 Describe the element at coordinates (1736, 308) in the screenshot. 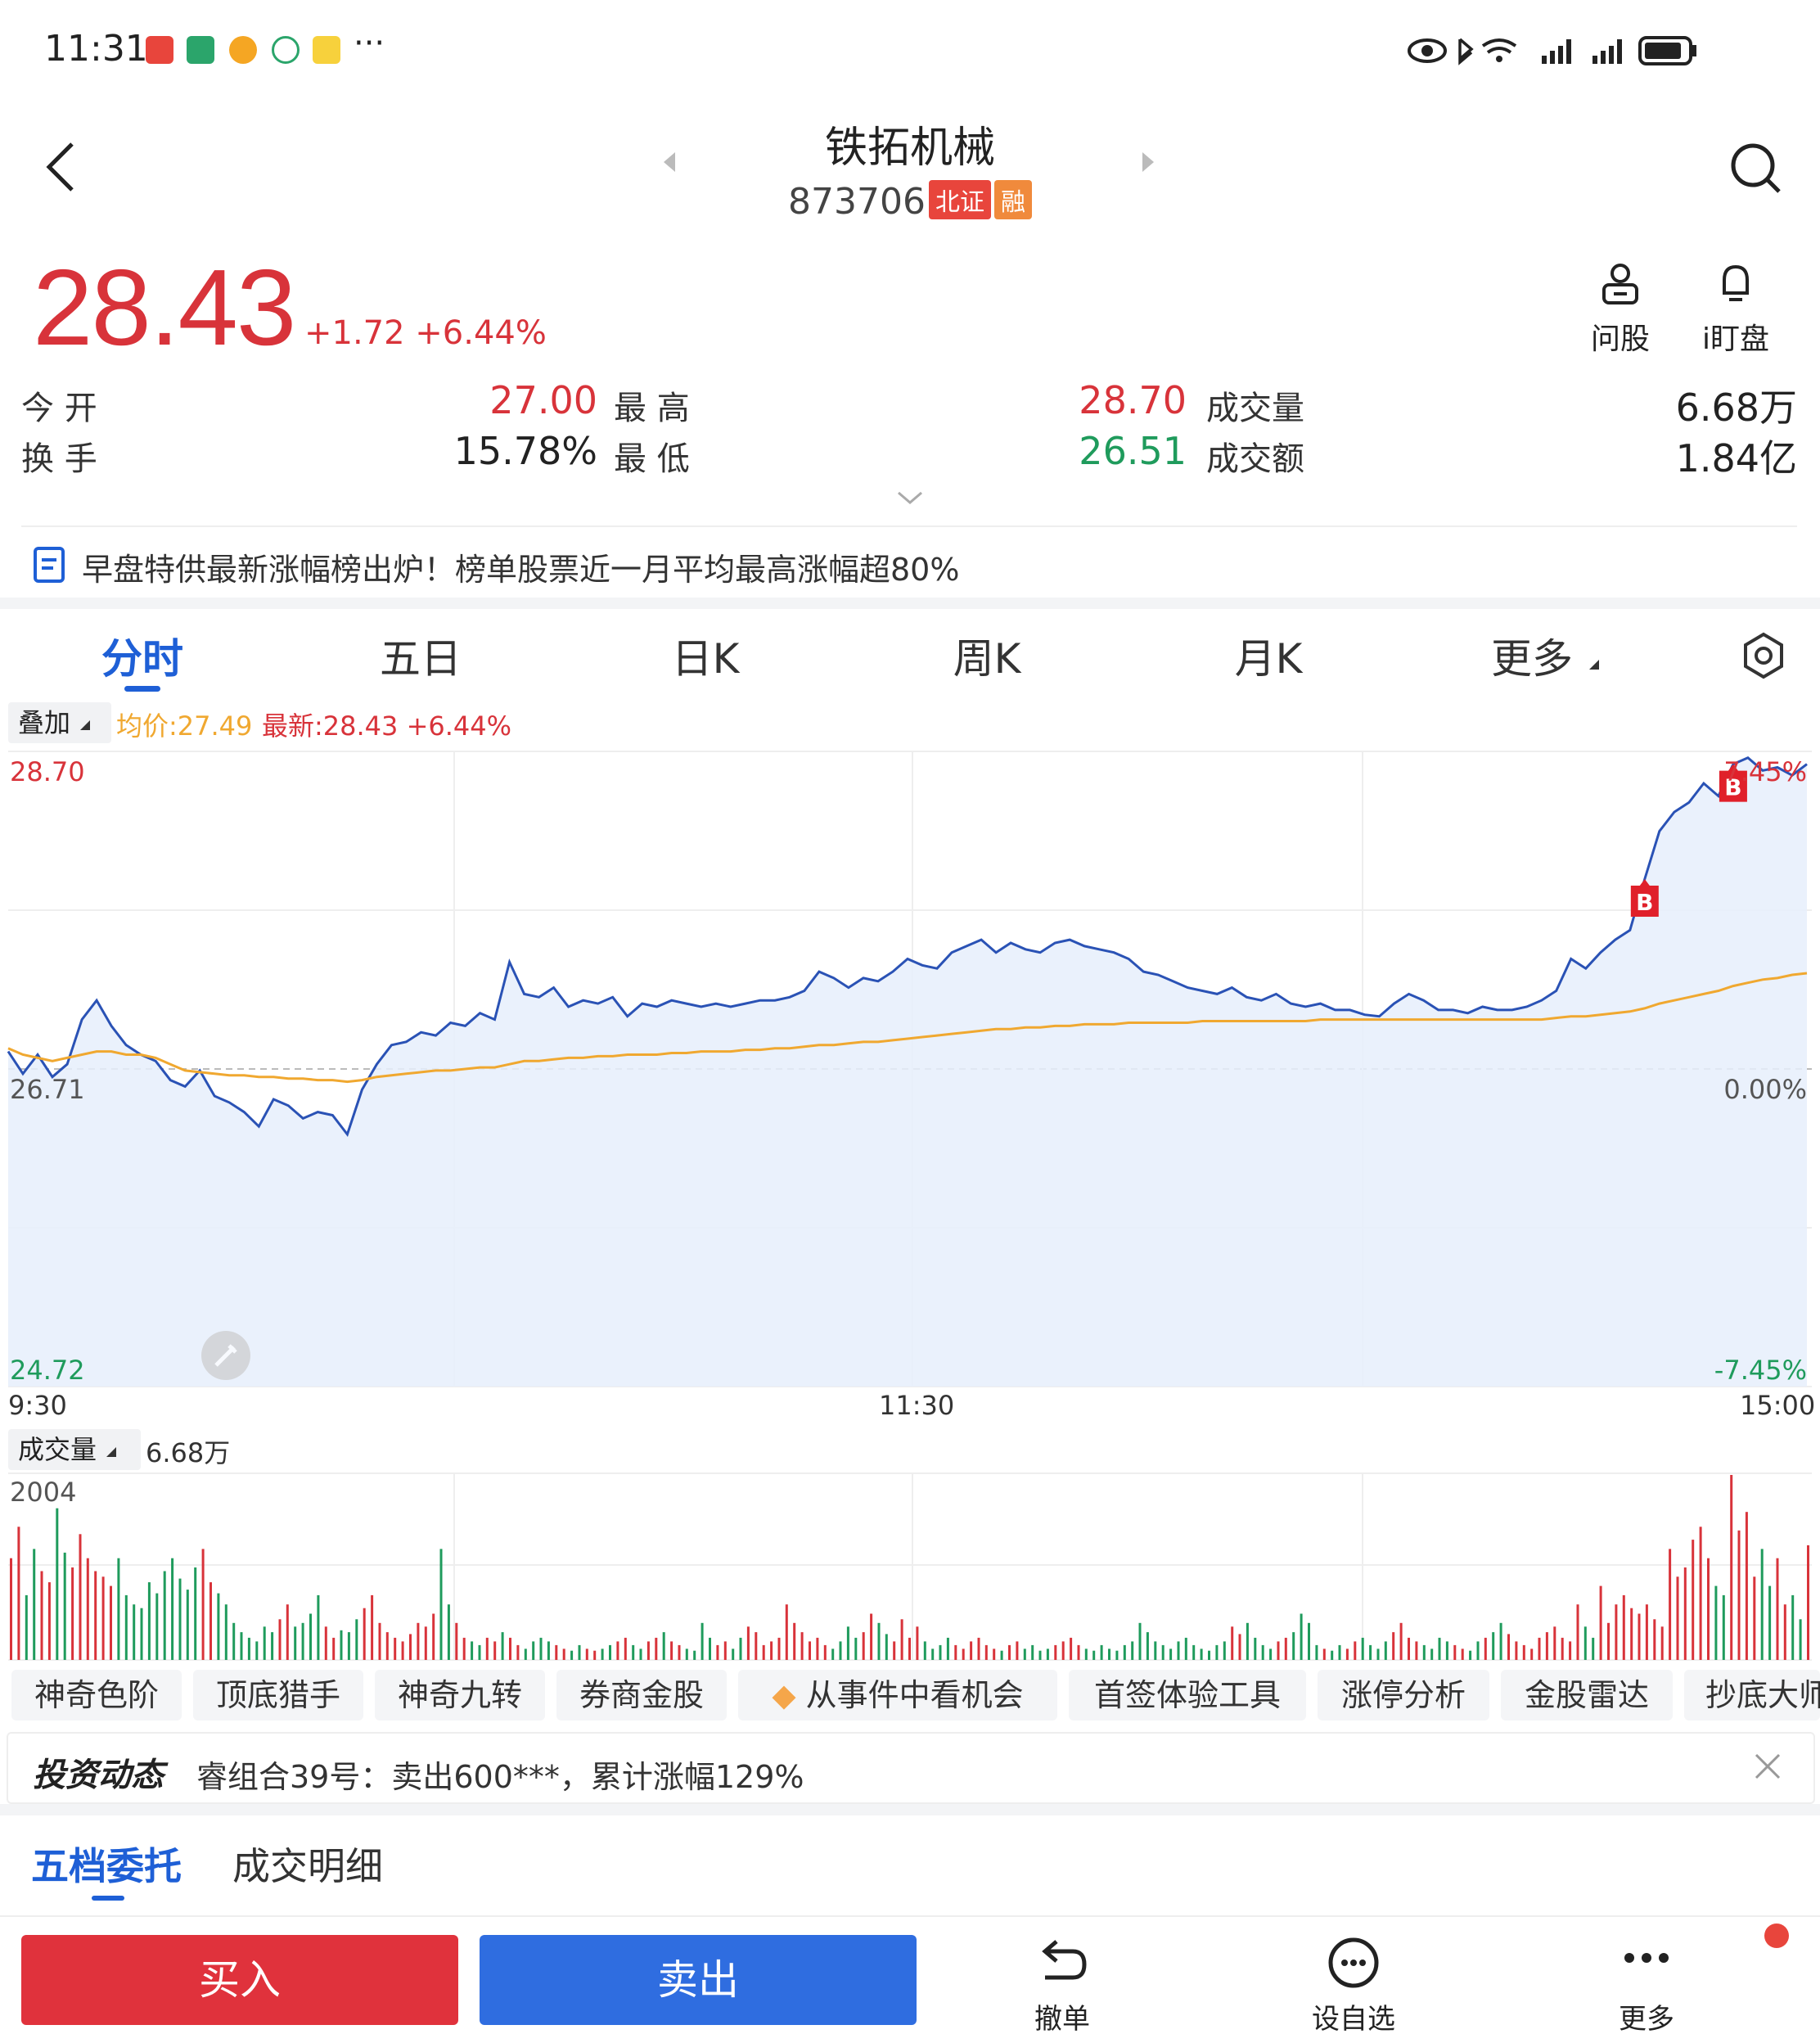

I see `watch-button: i盯盘` at that location.